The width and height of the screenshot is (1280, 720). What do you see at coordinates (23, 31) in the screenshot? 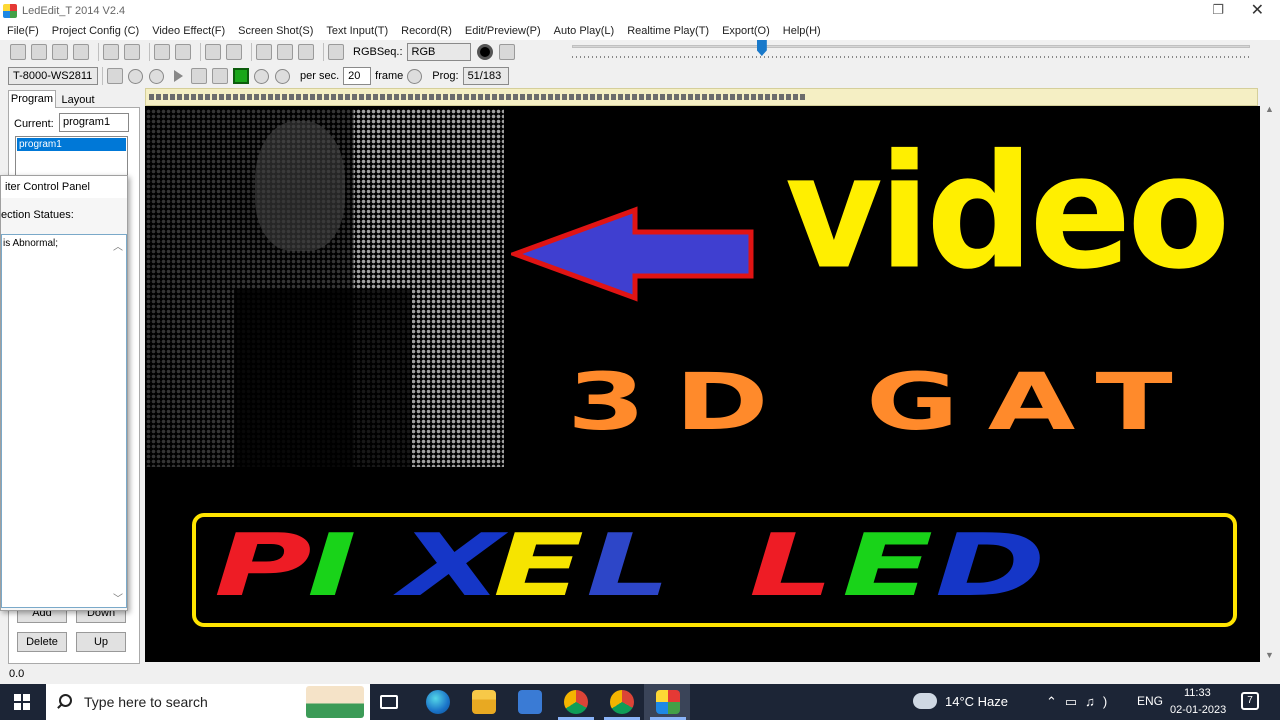
I see `menu-file: File(F)` at bounding box center [23, 31].